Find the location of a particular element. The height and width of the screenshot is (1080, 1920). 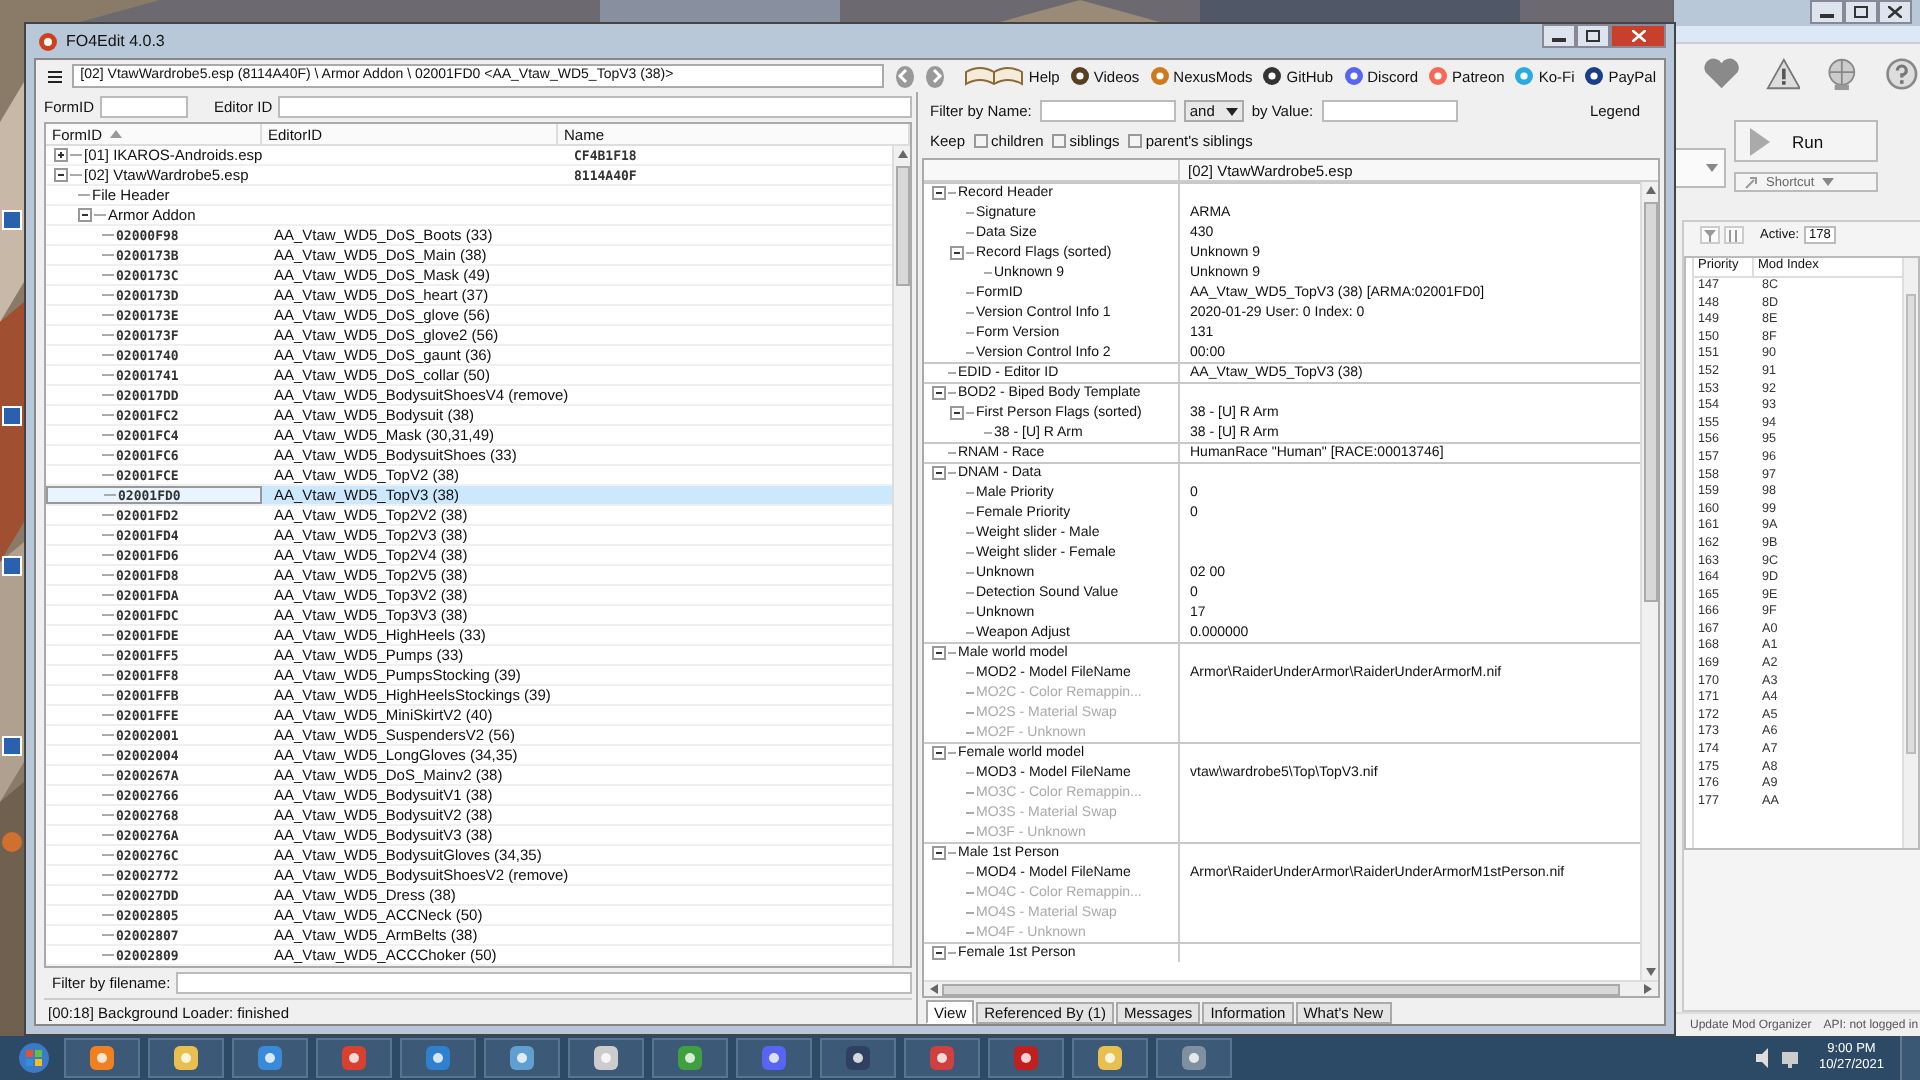

back-icon is located at coordinates (904, 76).